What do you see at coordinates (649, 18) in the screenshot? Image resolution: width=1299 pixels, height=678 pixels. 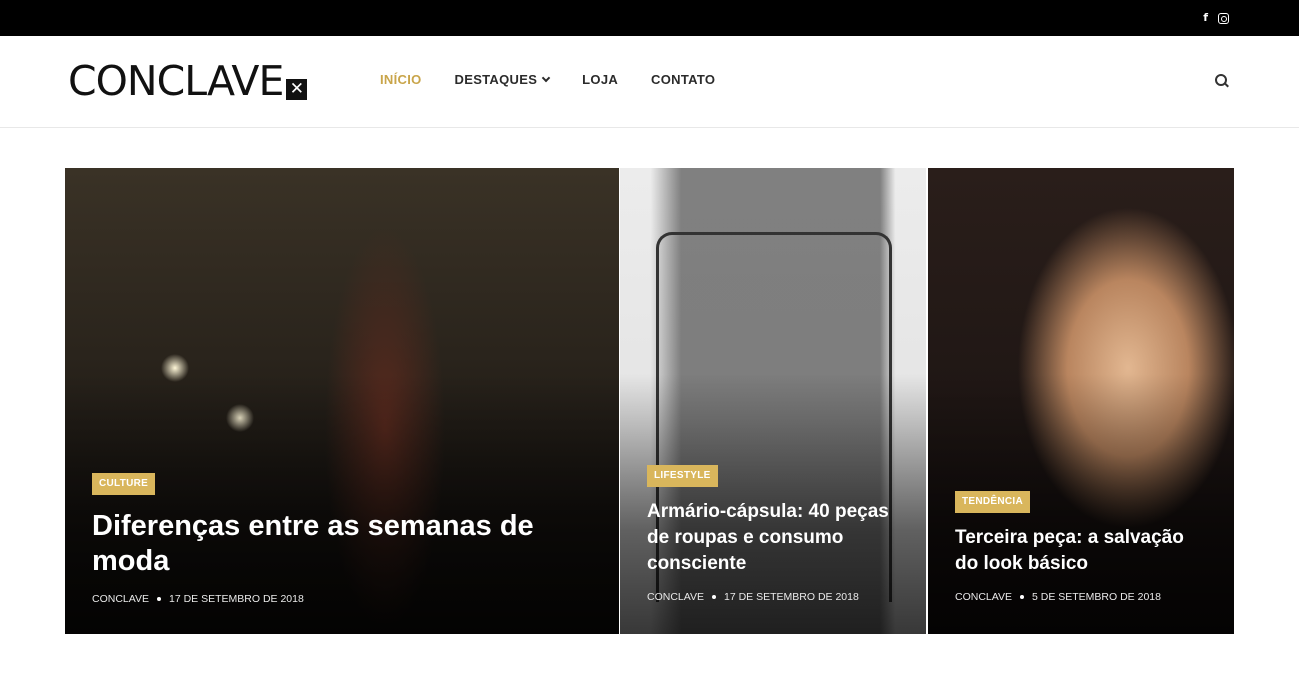 I see `top-bar: f` at bounding box center [649, 18].